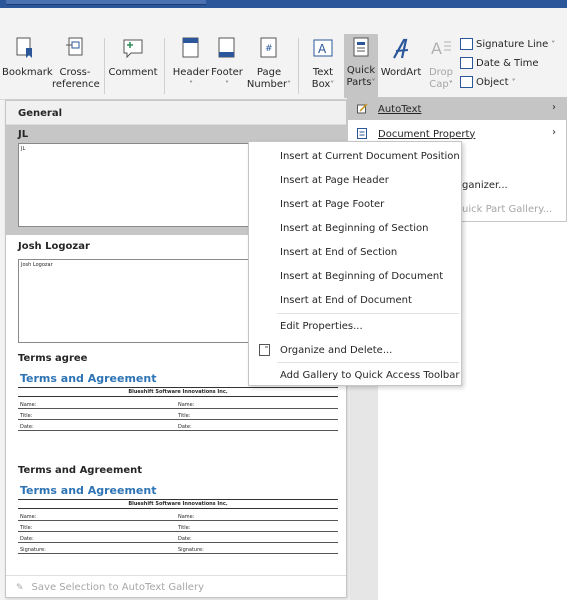  What do you see at coordinates (23, 134) in the screenshot?
I see `entry-title: JL` at bounding box center [23, 134].